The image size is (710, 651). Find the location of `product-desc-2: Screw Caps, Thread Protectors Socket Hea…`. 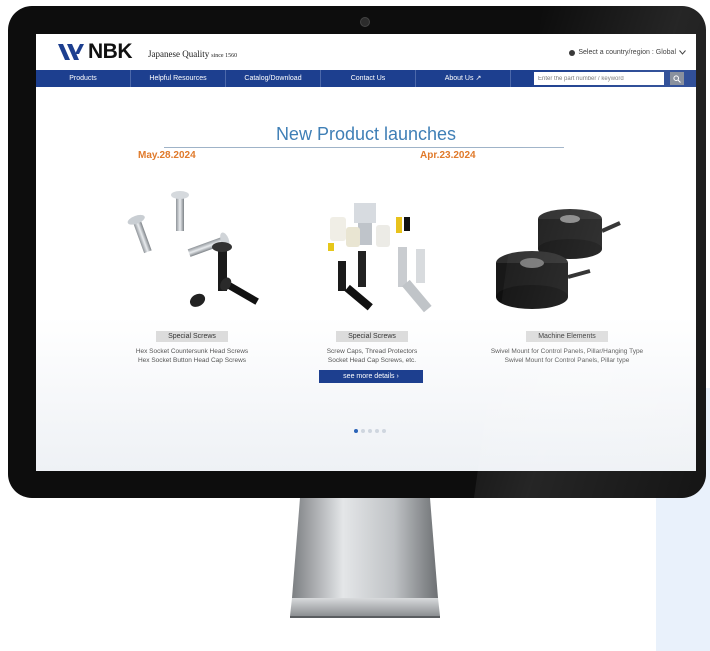

product-desc-2: Screw Caps, Thread Protectors Socket Hea… is located at coordinates (372, 356).